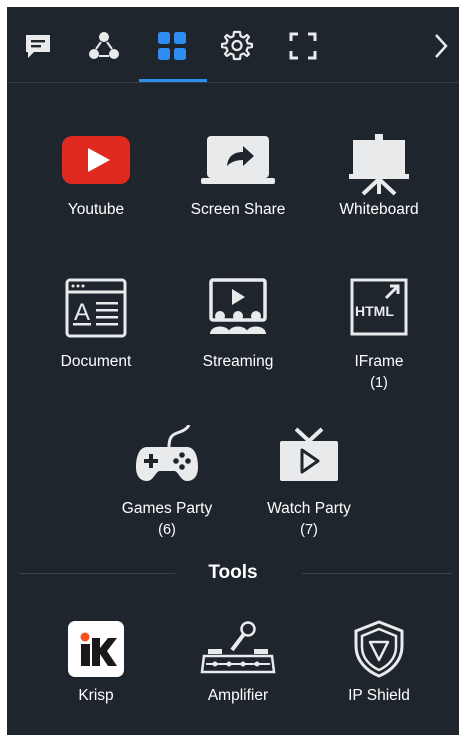  Describe the element at coordinates (96, 649) in the screenshot. I see `krisp-logo-icon` at that location.